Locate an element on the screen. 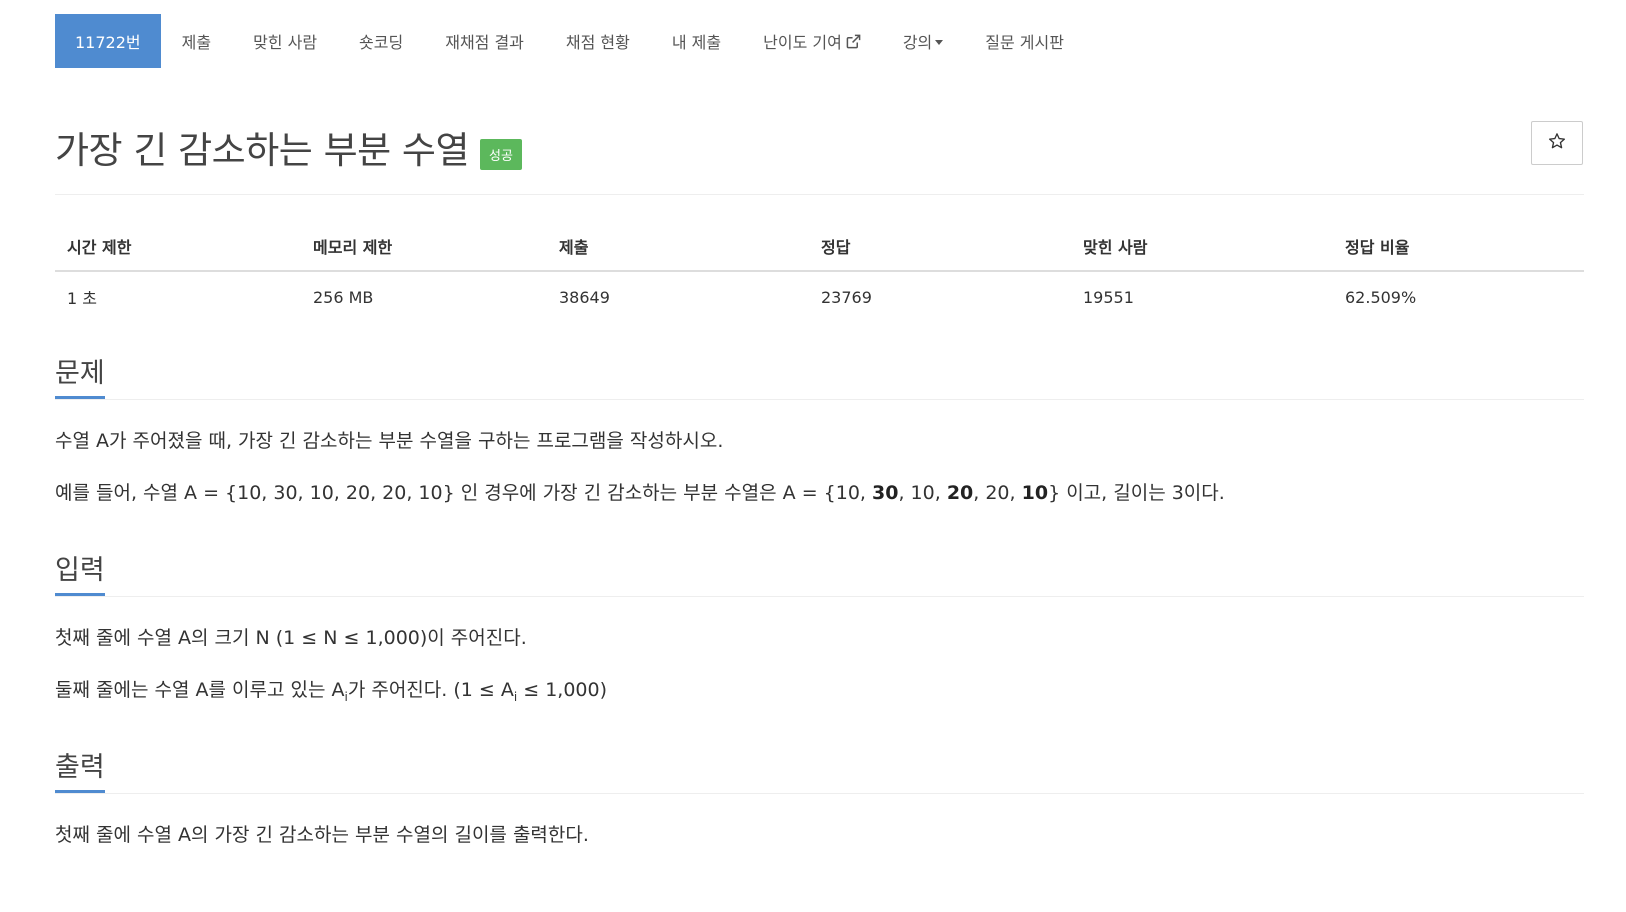  nav-judge-status: 채점 현황 is located at coordinates (598, 41).